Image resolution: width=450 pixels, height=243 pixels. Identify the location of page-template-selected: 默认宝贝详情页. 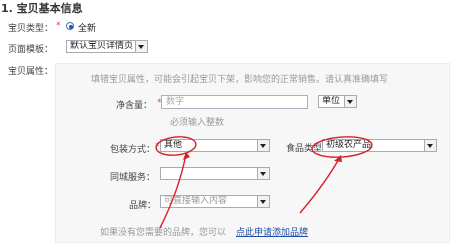
(102, 46).